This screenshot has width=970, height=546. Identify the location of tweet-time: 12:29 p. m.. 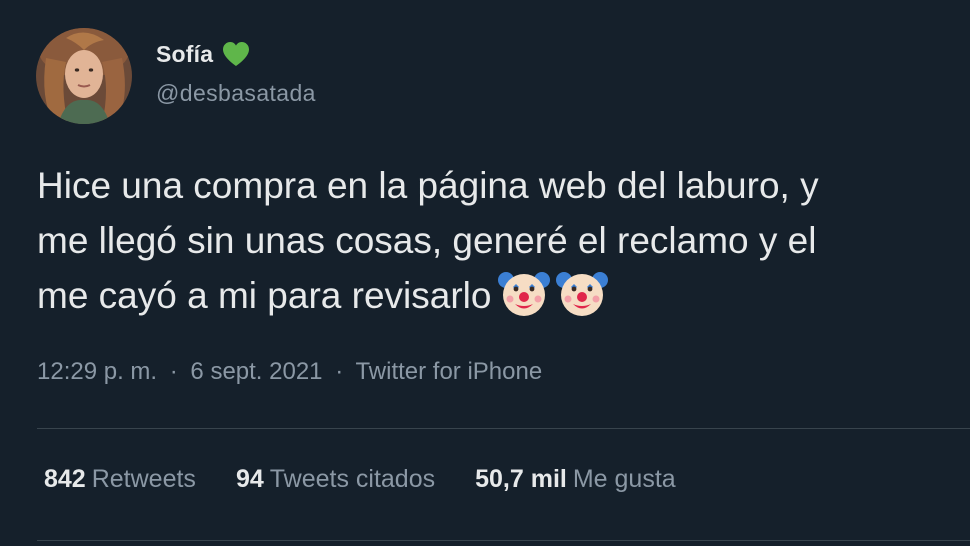
(97, 371).